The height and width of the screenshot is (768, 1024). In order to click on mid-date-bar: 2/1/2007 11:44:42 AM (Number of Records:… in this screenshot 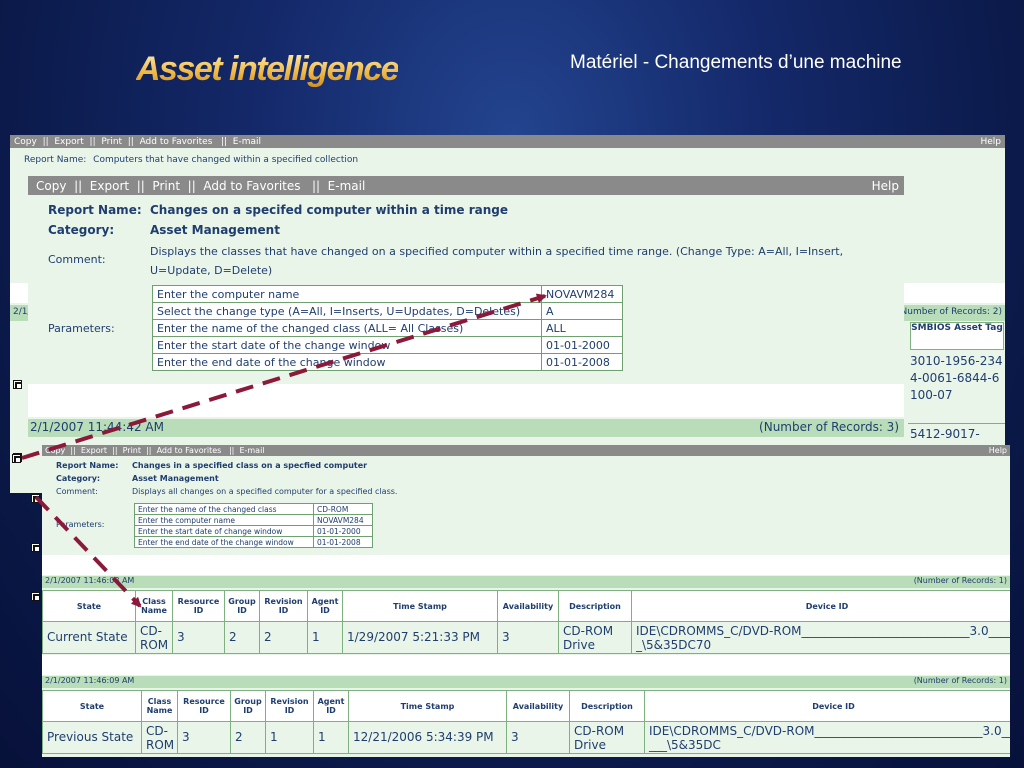, I will do `click(466, 428)`.